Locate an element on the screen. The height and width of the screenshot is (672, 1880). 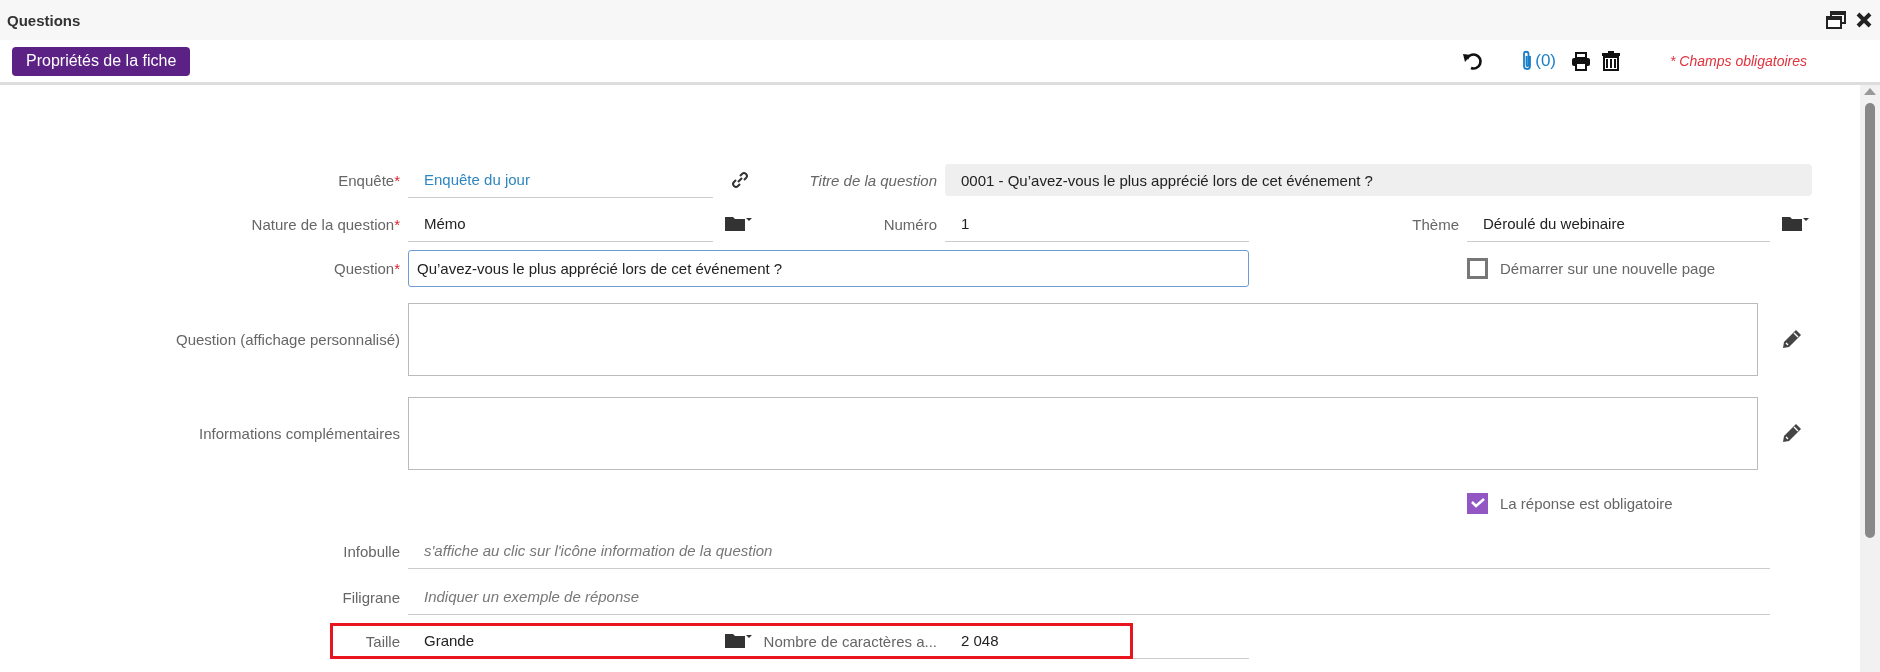
field-label: Enquête* is located at coordinates (369, 180).